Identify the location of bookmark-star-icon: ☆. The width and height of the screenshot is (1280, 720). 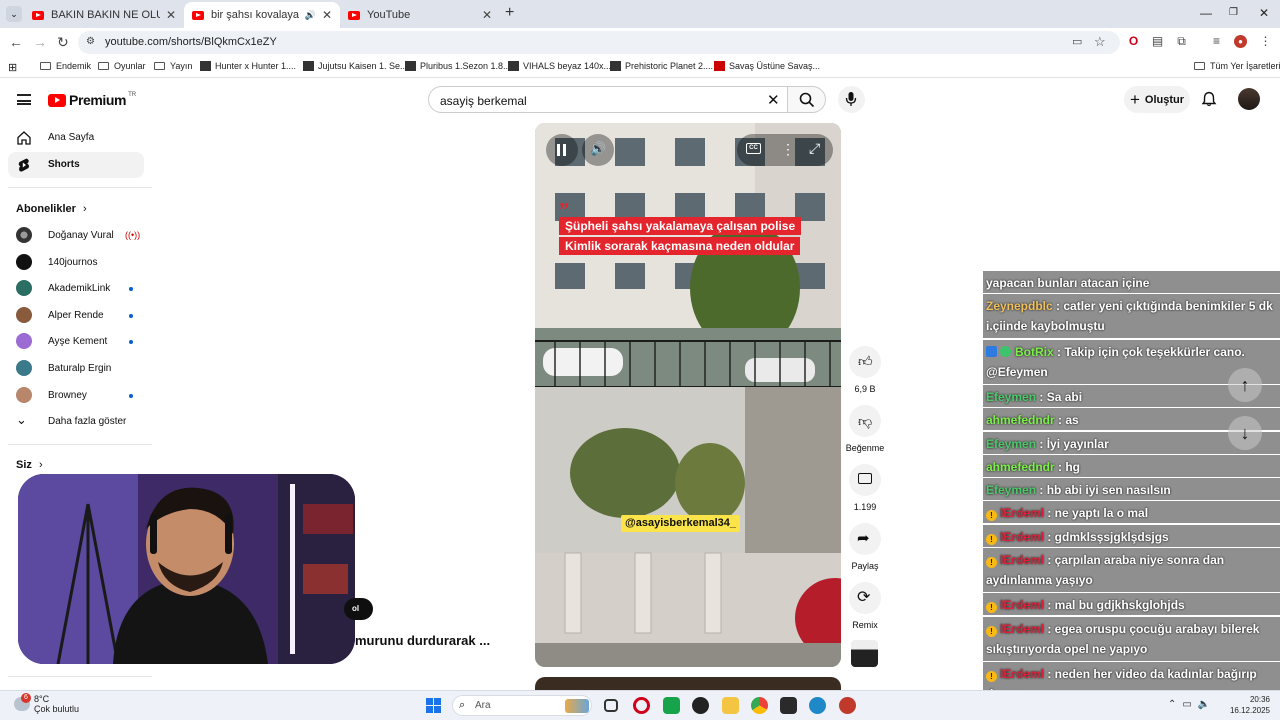
(1100, 42).